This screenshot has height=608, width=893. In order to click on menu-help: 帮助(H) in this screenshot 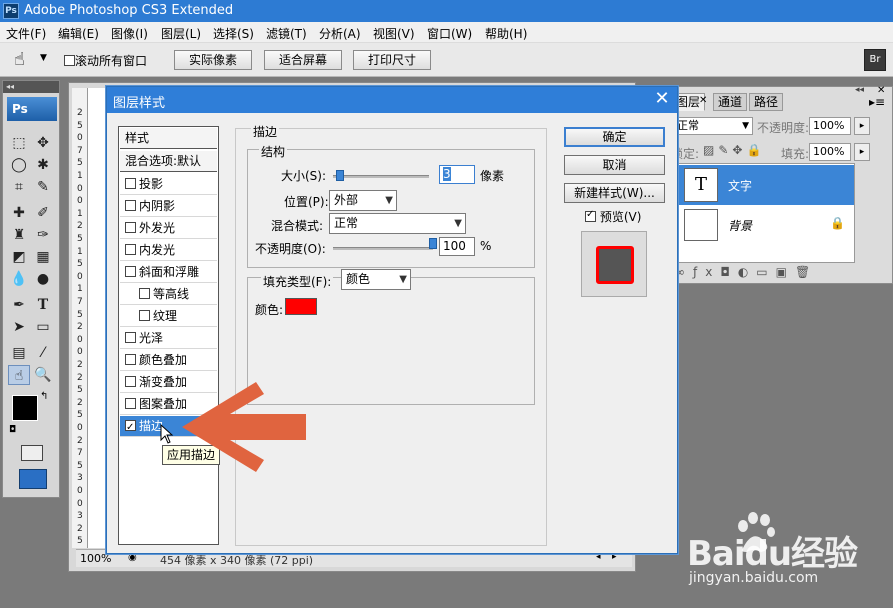, I will do `click(506, 33)`.